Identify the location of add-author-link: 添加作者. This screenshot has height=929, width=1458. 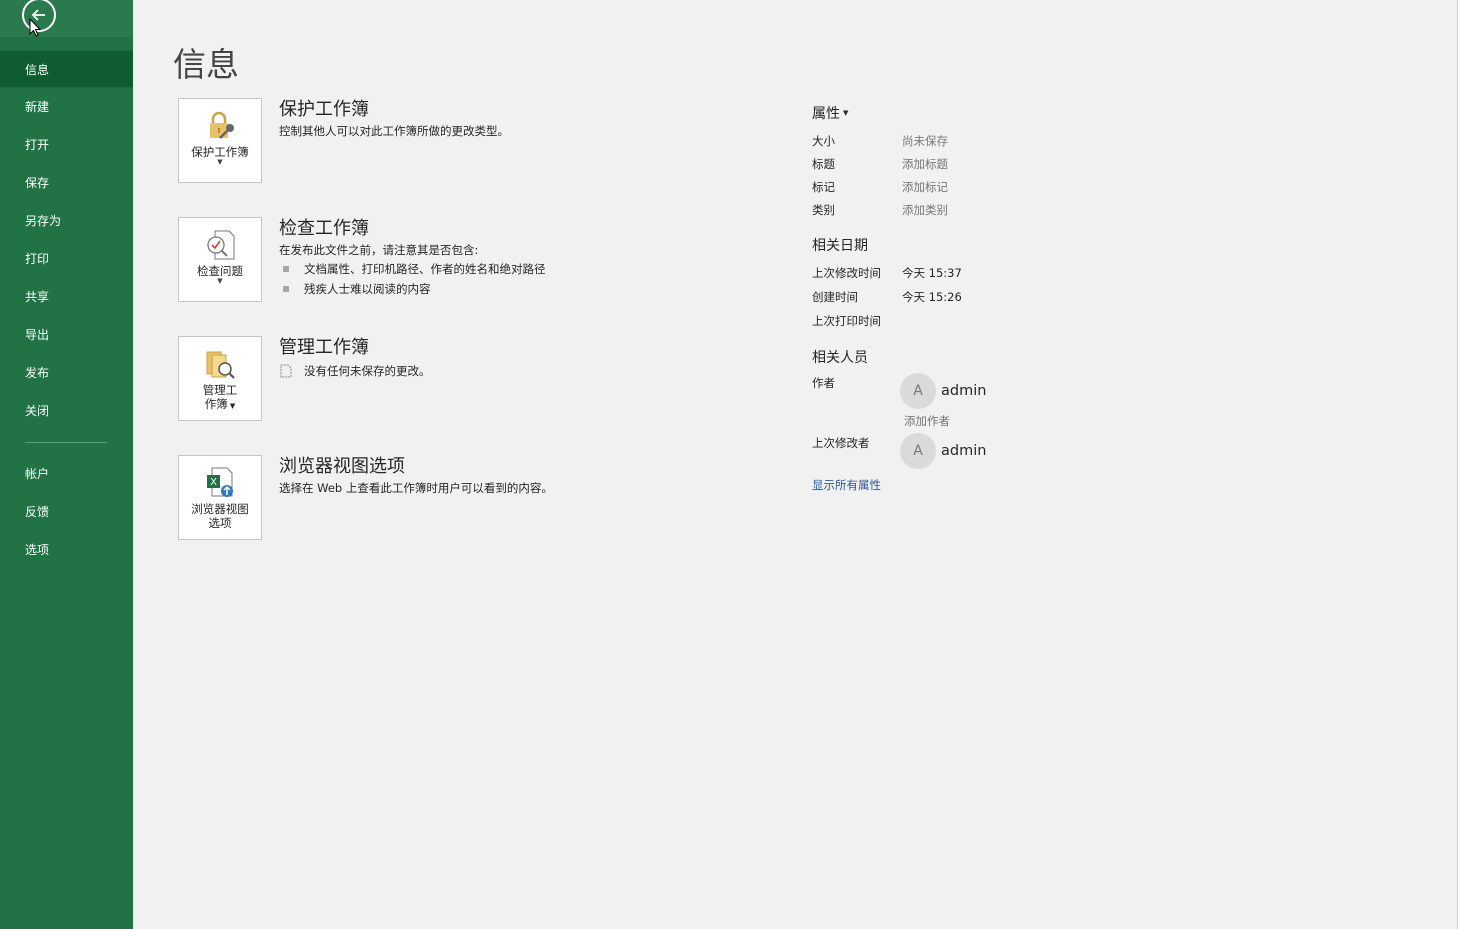
(1018, 421).